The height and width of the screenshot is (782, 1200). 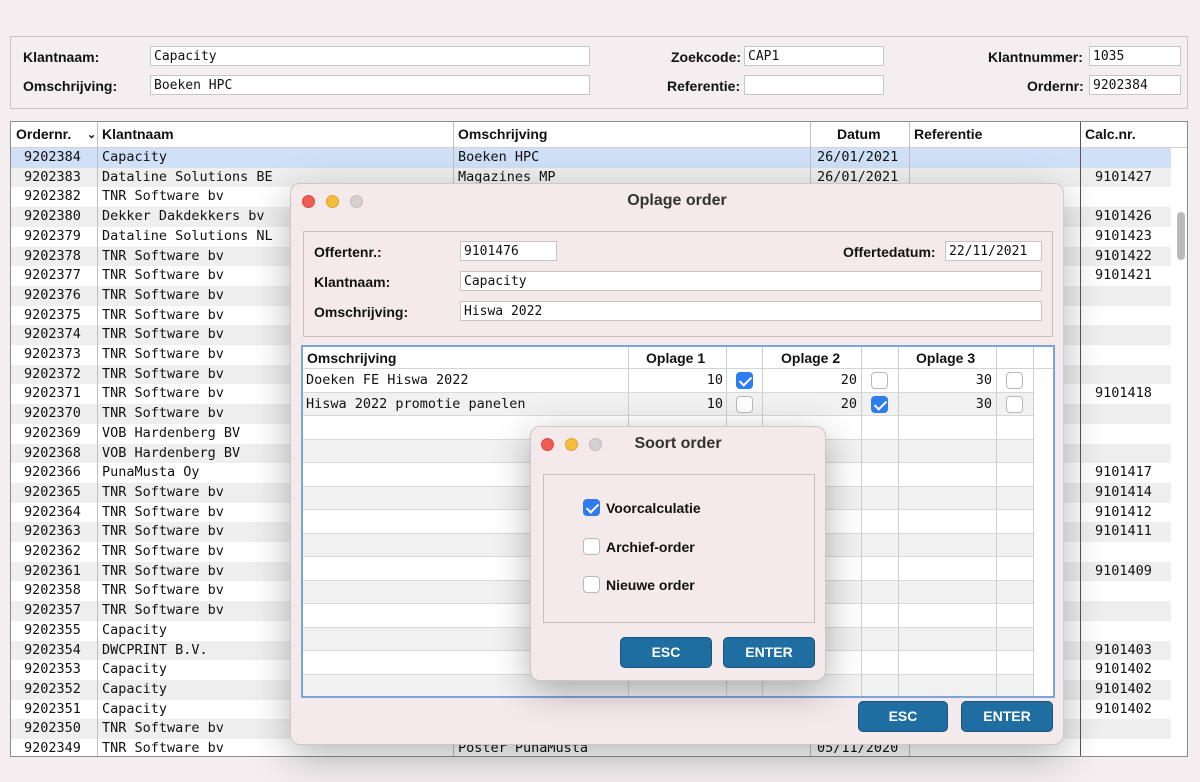 I want to click on klantnummer-field, so click(x=1135, y=56).